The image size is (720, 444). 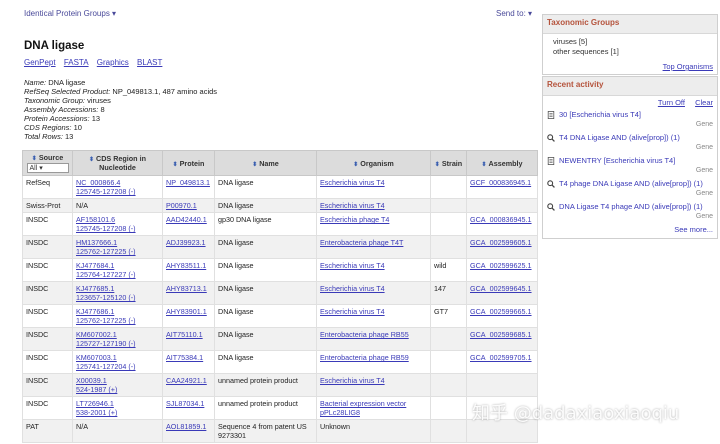 I want to click on recent-activity-label: 30 [Escherichia virus T4], so click(x=636, y=115).